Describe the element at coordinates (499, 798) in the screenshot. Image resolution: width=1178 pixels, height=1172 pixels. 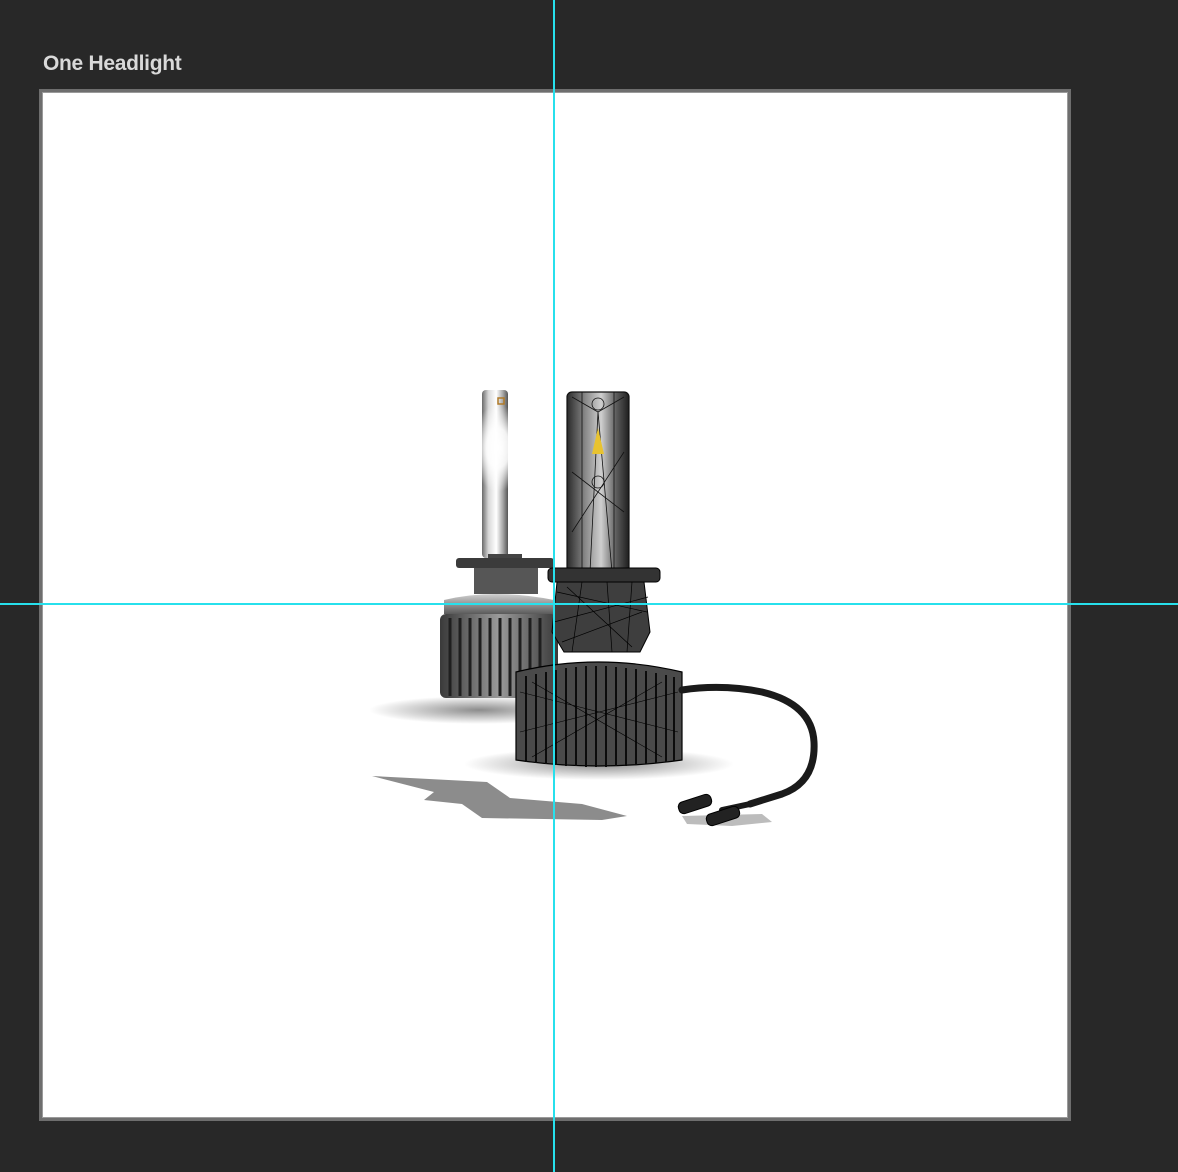
I see `cast-shadow` at that location.